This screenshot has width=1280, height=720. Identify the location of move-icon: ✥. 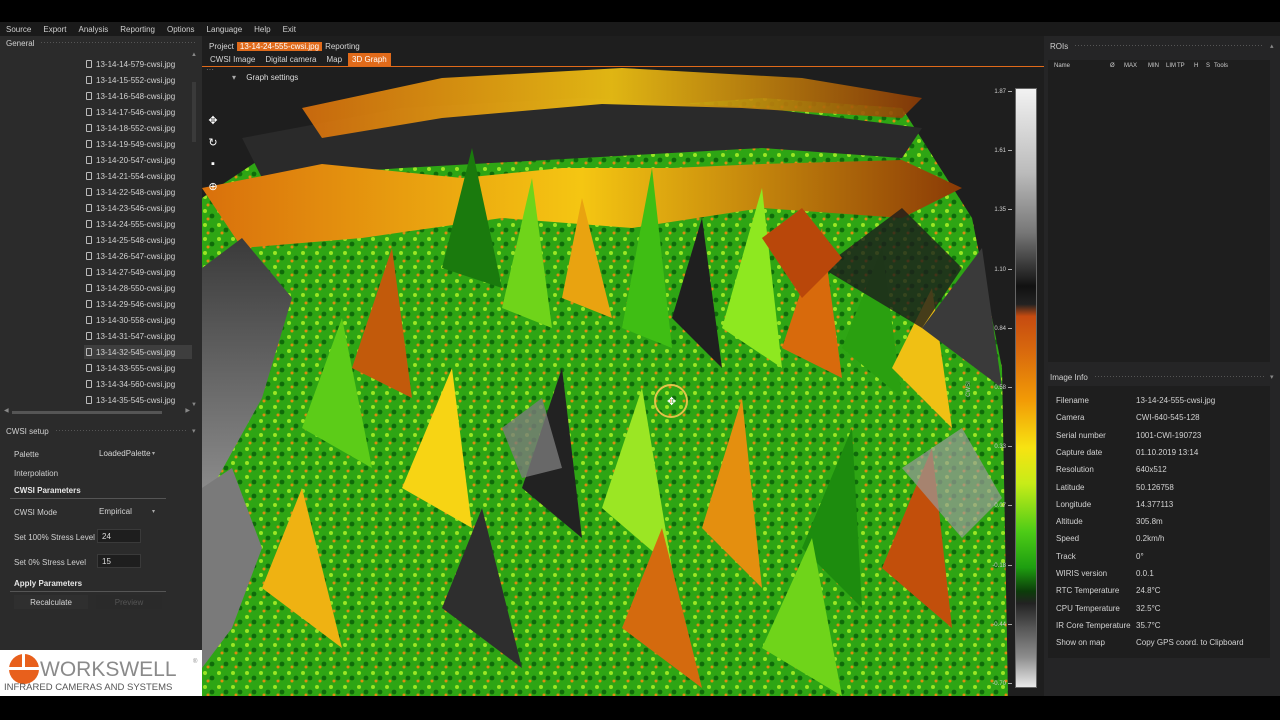
(213, 120).